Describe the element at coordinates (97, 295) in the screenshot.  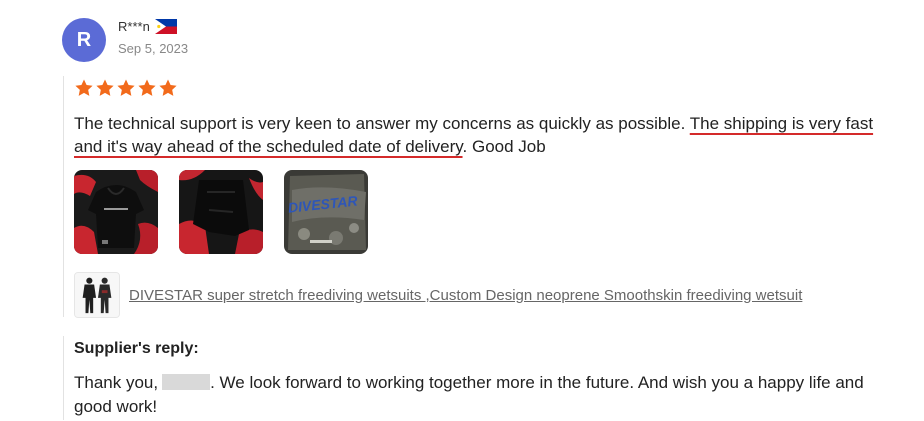
I see `wetsuit-thumbnail-icon` at that location.